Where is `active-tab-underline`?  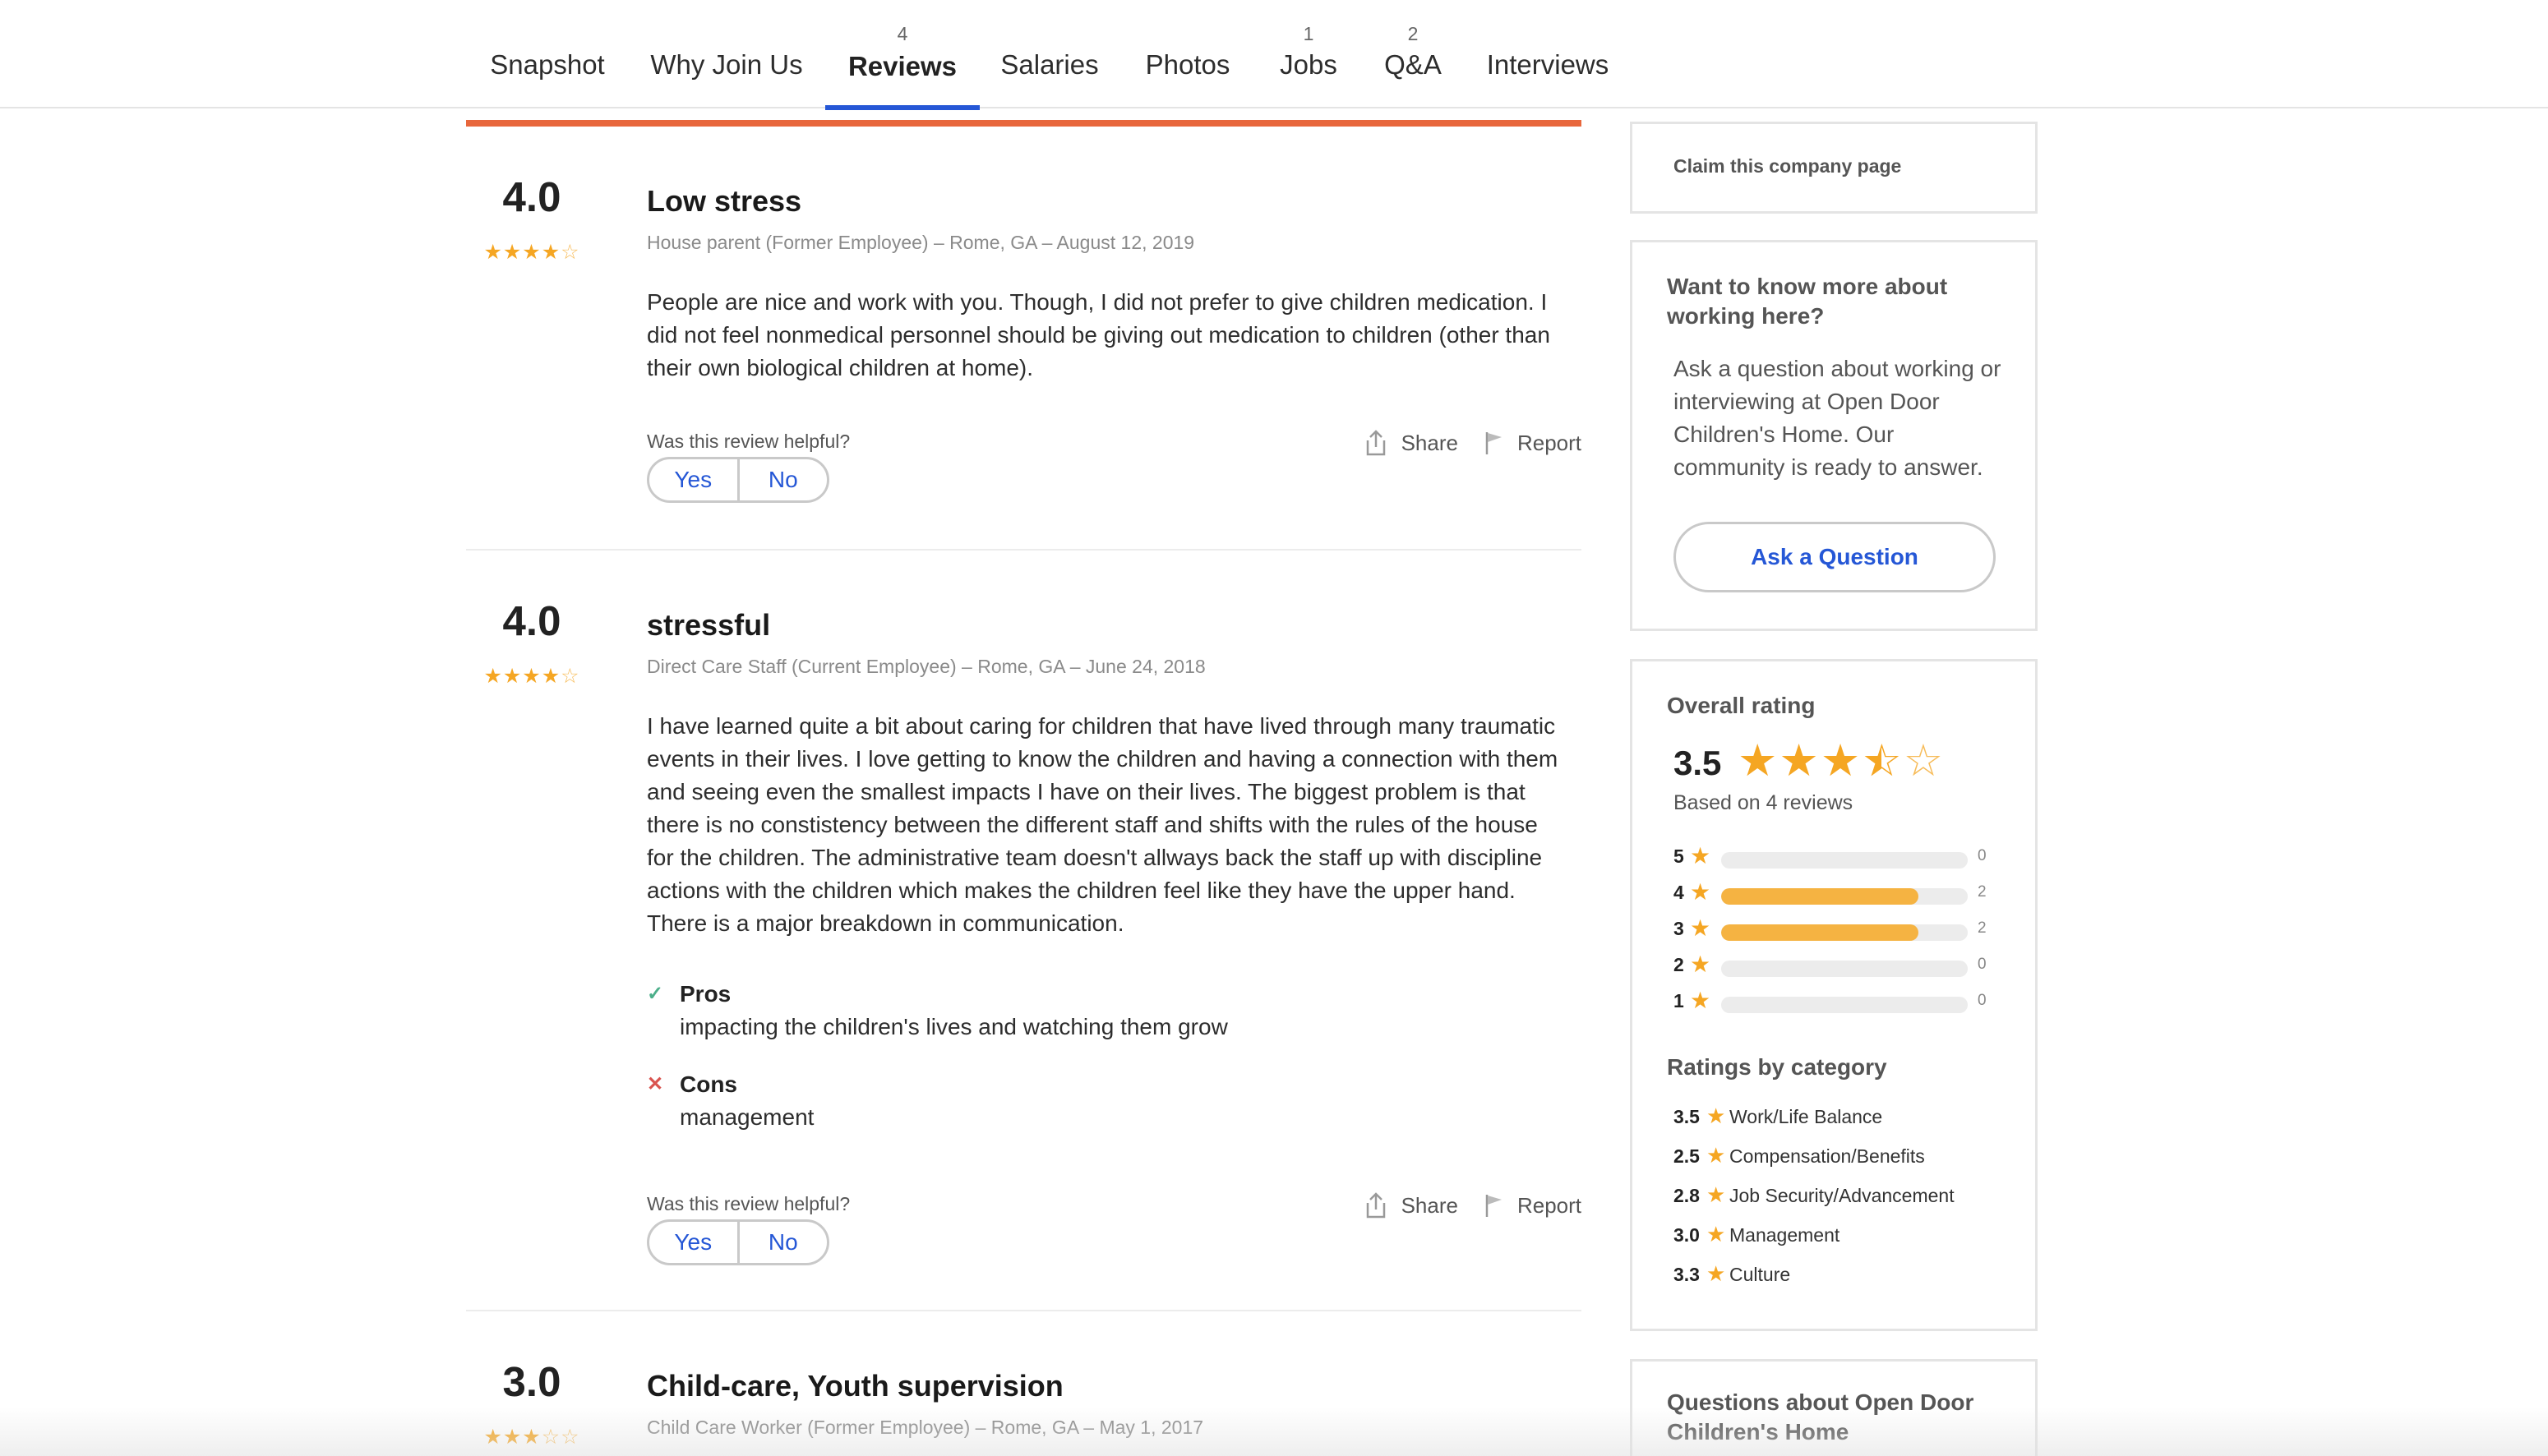
active-tab-underline is located at coordinates (903, 107).